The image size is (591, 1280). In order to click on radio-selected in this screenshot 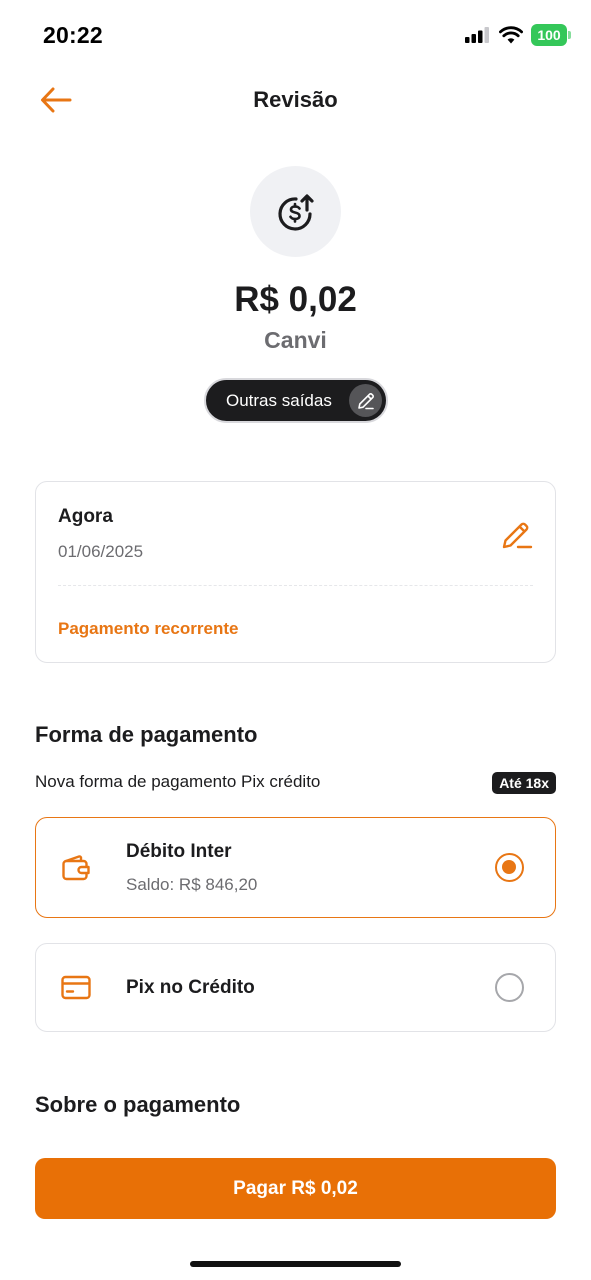, I will do `click(509, 867)`.